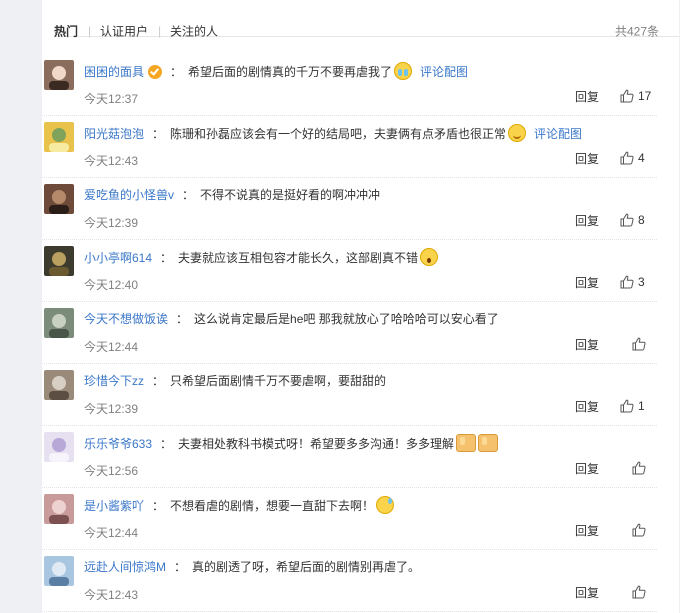  Describe the element at coordinates (118, 444) in the screenshot. I see `username-link: 乐乐爷爷633` at that location.